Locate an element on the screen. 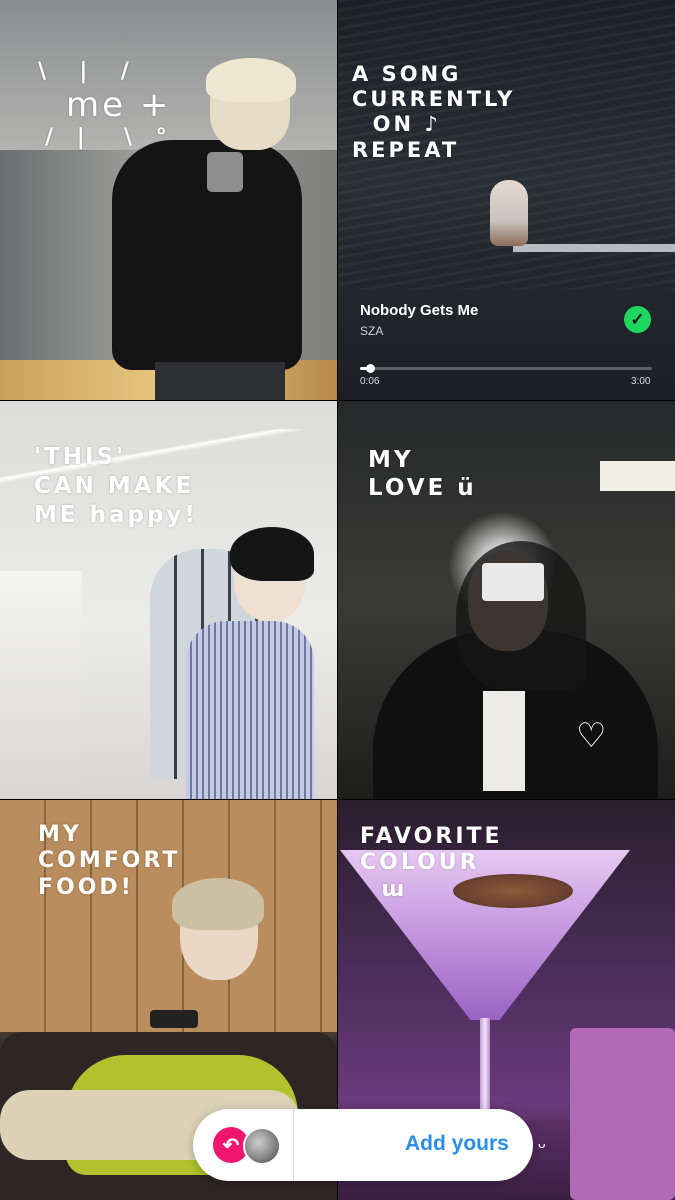  sitting-figure is located at coordinates (509, 213).